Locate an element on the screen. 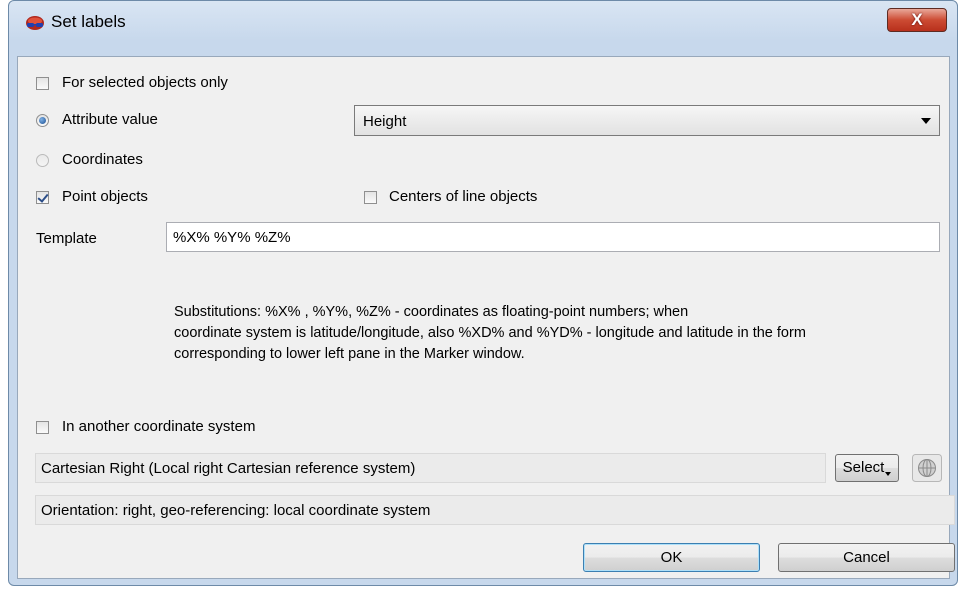 The image size is (960, 590). select-button: Select is located at coordinates (867, 468).